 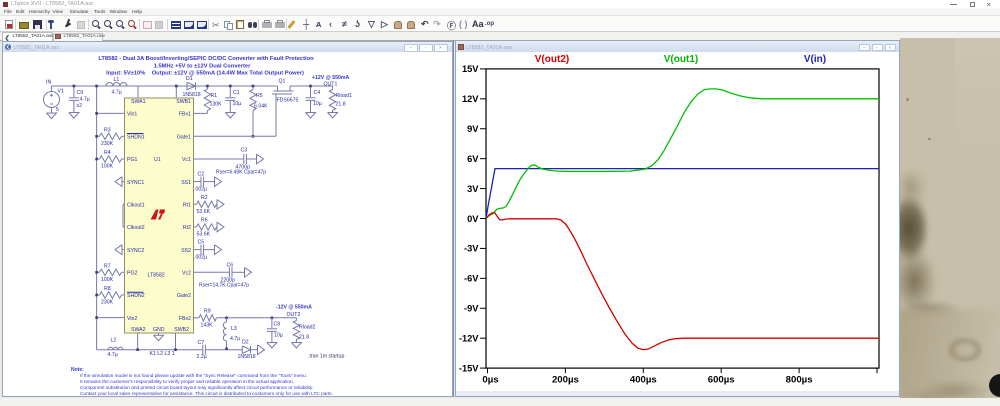 I want to click on svg-text: IN, so click(x=48, y=83).